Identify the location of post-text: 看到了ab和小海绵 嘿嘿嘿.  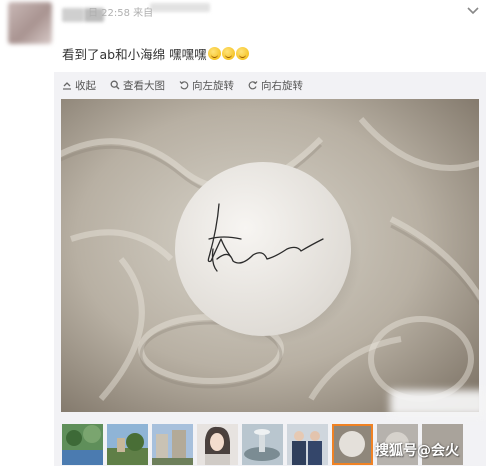
(134, 54).